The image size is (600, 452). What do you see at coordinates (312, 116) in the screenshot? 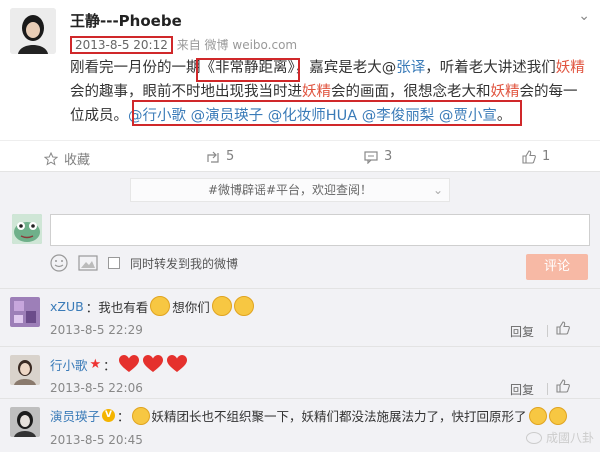
I see `mention-link: @行小歌 @演员瑛子 @化妆师HUA @李俊丽梨 @贾小宣` at bounding box center [312, 116].